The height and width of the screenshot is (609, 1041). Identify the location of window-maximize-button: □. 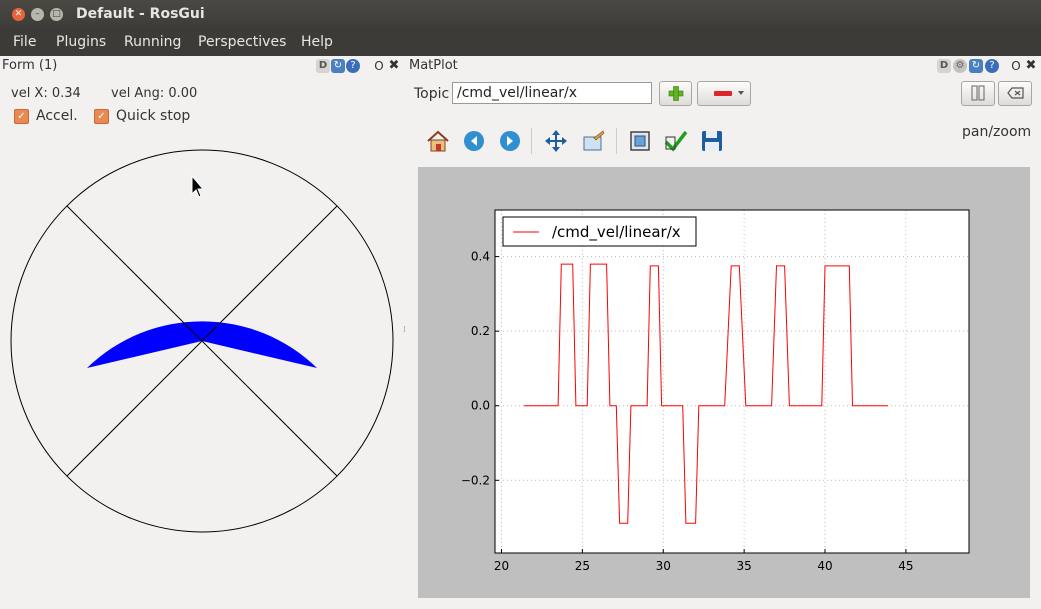
(56, 14).